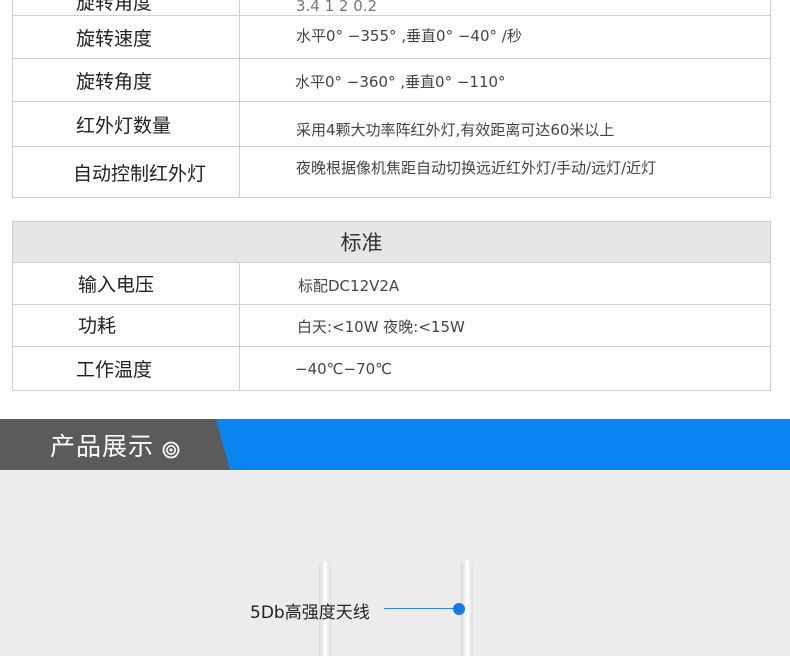 This screenshot has height=656, width=790. What do you see at coordinates (349, 286) in the screenshot?
I see `row-value: 标配DC12V2A` at bounding box center [349, 286].